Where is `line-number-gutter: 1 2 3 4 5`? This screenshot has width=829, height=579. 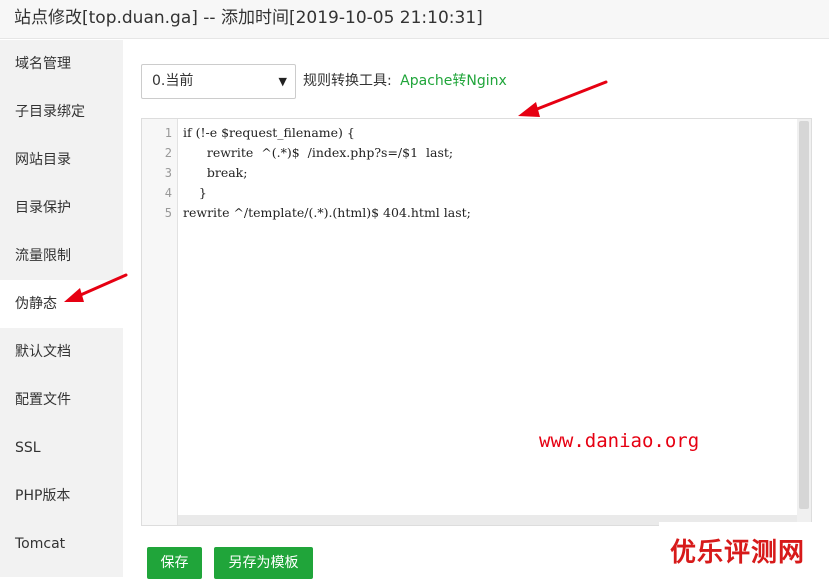 line-number-gutter: 1 2 3 4 5 is located at coordinates (160, 322).